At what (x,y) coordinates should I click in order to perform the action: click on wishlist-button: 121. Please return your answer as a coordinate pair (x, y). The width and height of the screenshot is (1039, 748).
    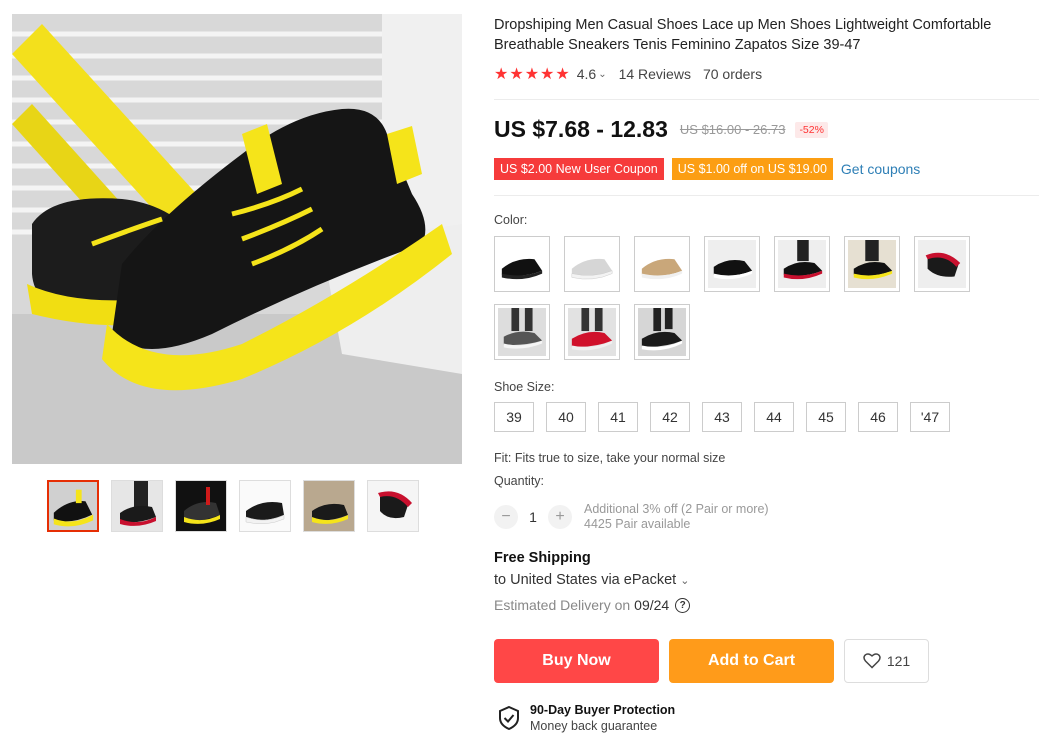
    Looking at the image, I should click on (886, 661).